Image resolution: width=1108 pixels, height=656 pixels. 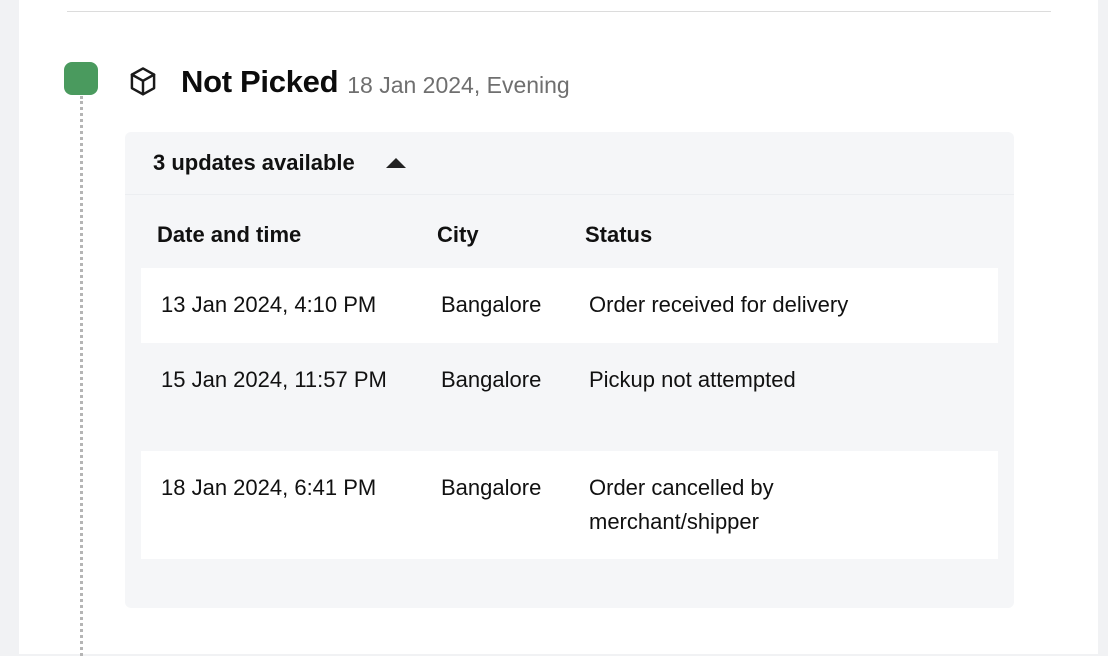 I want to click on row-datetime: 18 Jan 2024, 6:41 PM, so click(x=269, y=487).